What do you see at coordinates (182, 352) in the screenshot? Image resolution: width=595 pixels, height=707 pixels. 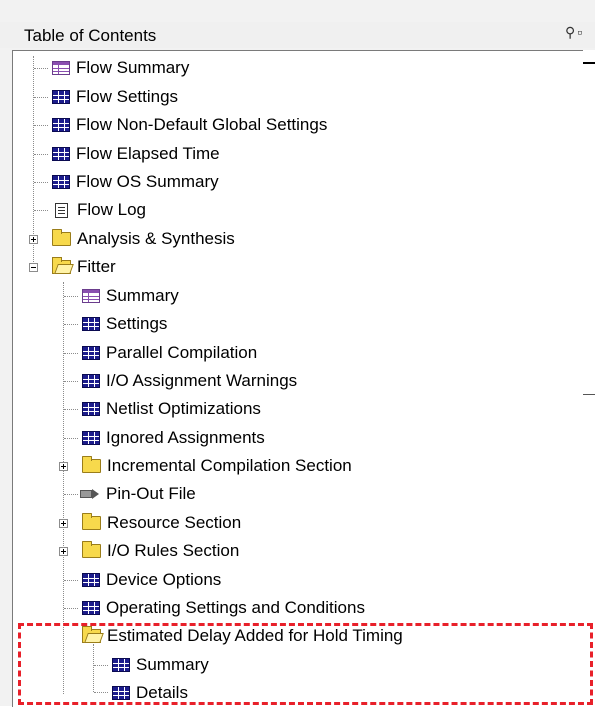 I see `tree-item-label: Parallel Compilation` at bounding box center [182, 352].